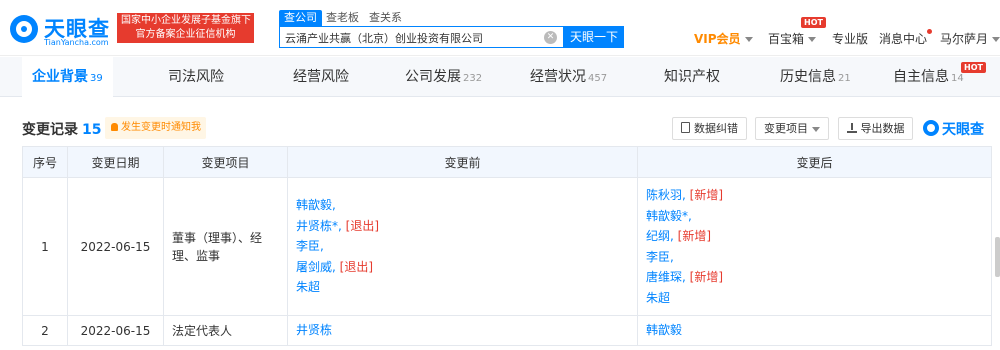 The height and width of the screenshot is (350, 1000). Describe the element at coordinates (225, 162) in the screenshot. I see `col-header-item: 变更项目` at that location.